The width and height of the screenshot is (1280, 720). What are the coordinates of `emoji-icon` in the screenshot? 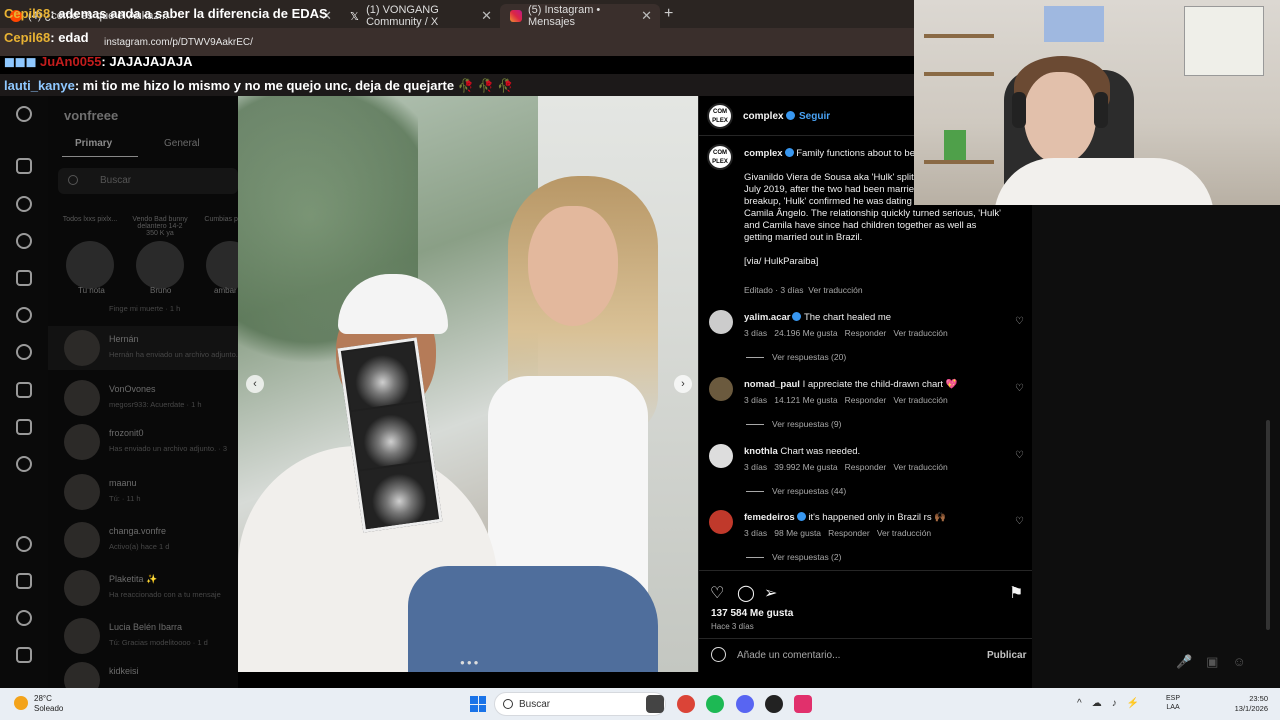 It's located at (718, 654).